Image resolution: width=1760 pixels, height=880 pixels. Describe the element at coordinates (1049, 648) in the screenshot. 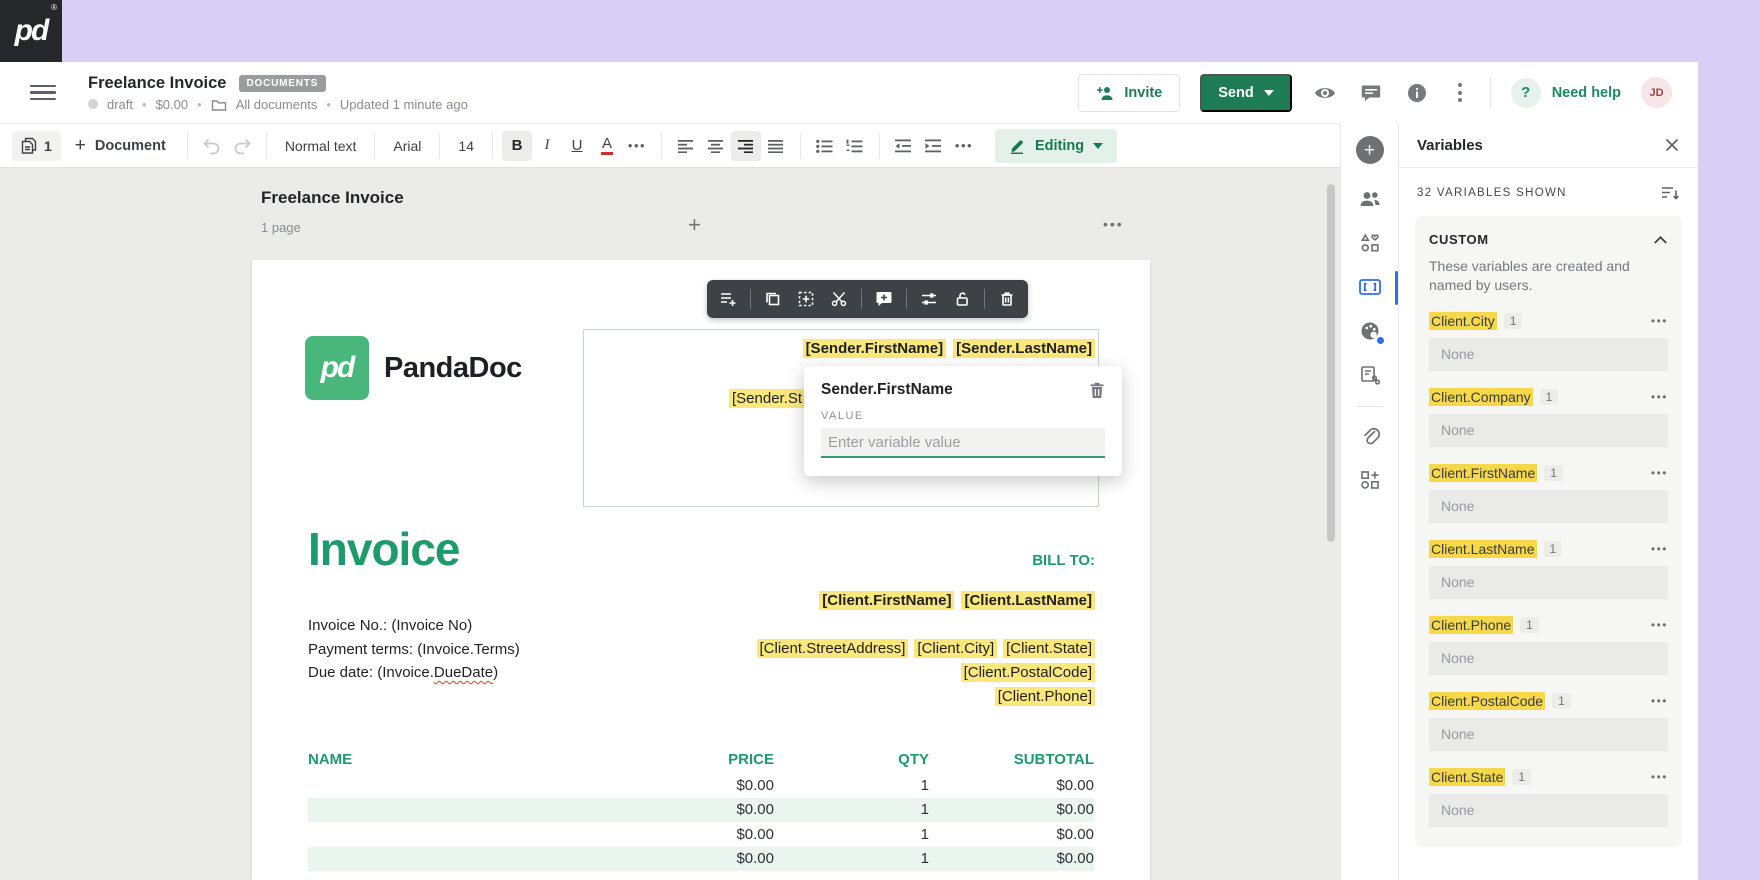

I see `client-state-variable: [Client.State]` at that location.